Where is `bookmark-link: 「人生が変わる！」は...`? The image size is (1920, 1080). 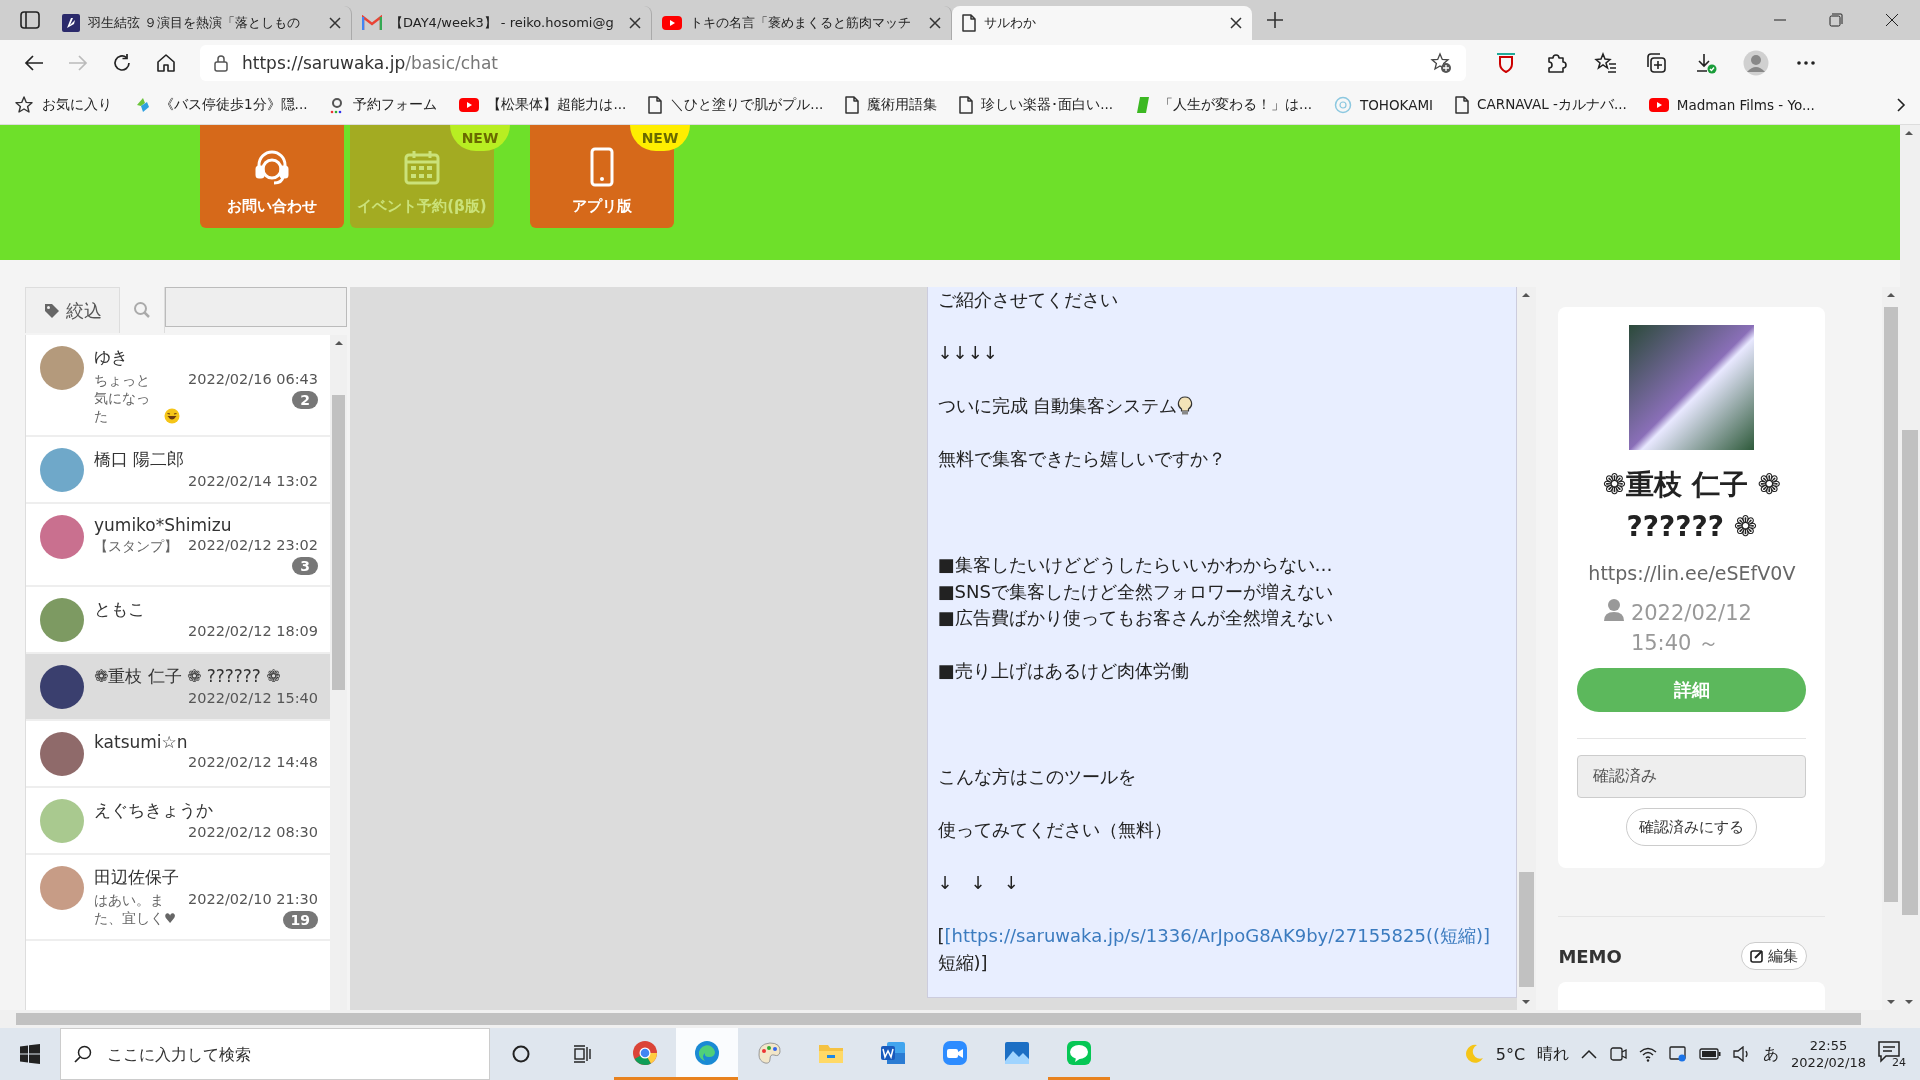
bookmark-link: 「人生が変わる！」は... is located at coordinates (1235, 105).